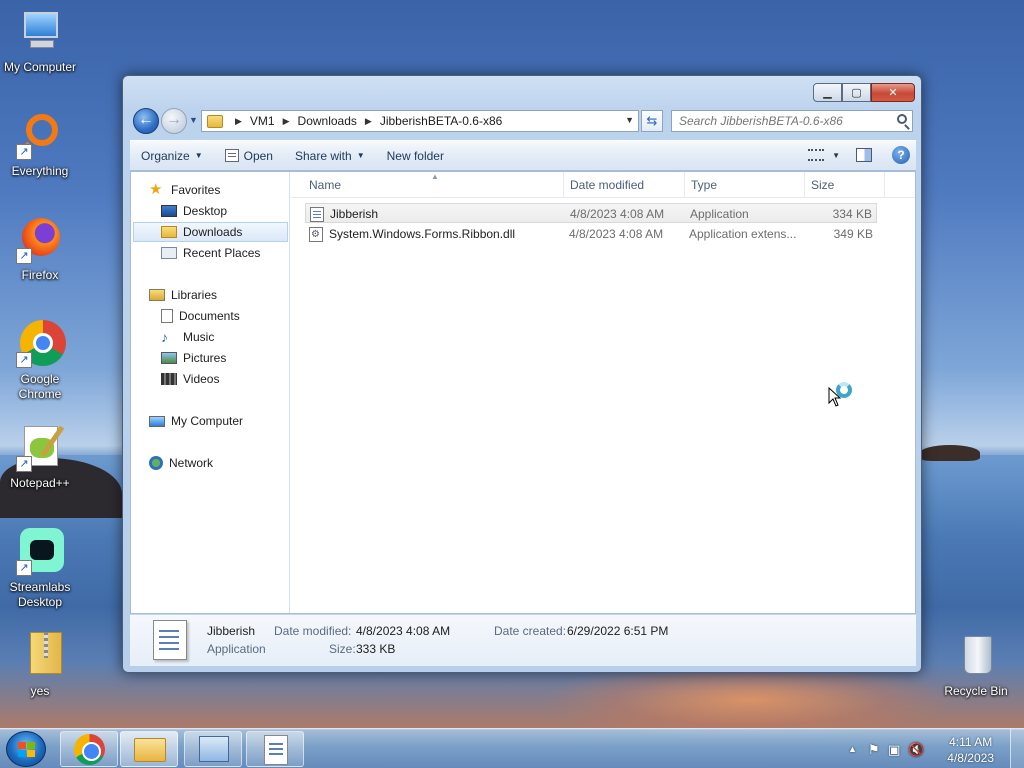  Describe the element at coordinates (40, 171) in the screenshot. I see `desktop-icon-label: Everything` at that location.